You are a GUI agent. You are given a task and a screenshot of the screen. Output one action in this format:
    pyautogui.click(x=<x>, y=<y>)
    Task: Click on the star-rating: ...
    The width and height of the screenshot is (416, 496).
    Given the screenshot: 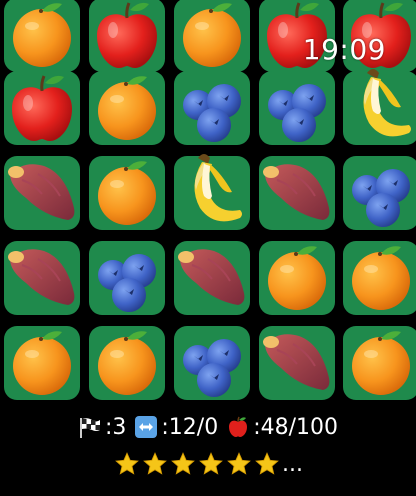 What is the action you would take?
    pyautogui.click(x=208, y=464)
    